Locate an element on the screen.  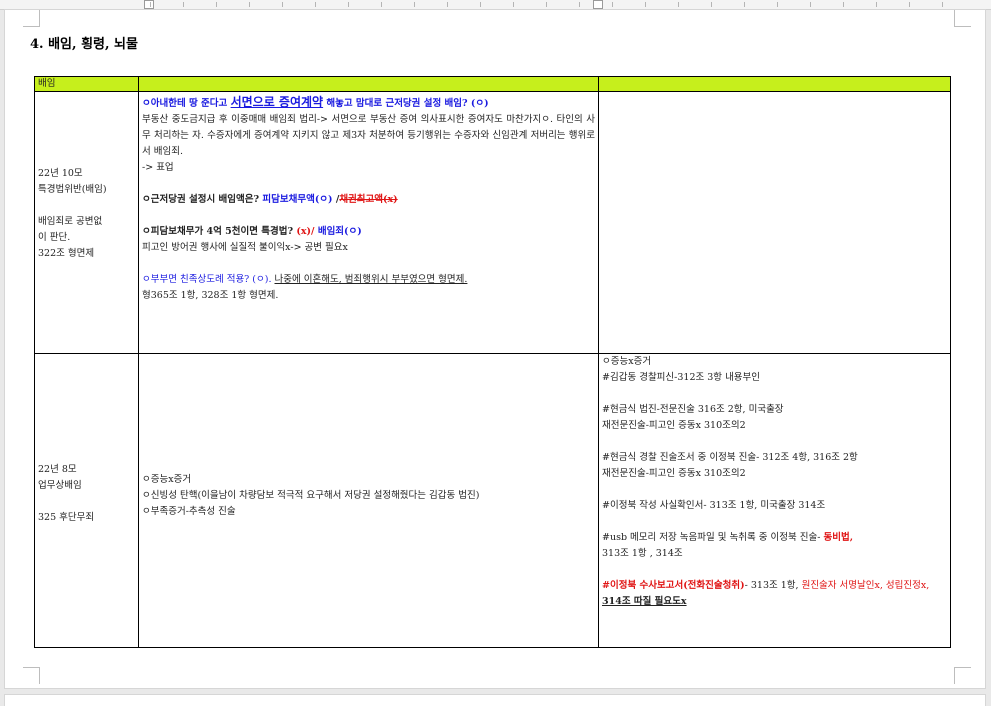
margin-corner-top-right is located at coordinates (962, 18).